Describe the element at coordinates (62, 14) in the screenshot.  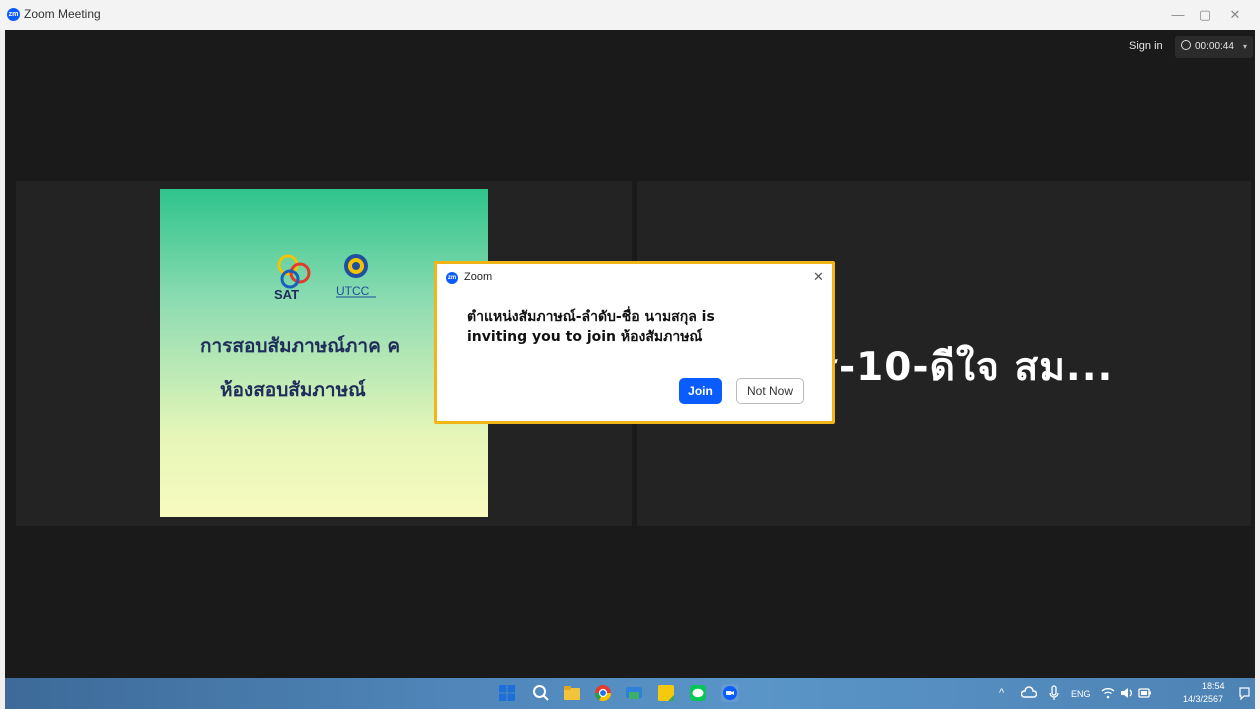
I see `window-title: Zoom Meeting` at that location.